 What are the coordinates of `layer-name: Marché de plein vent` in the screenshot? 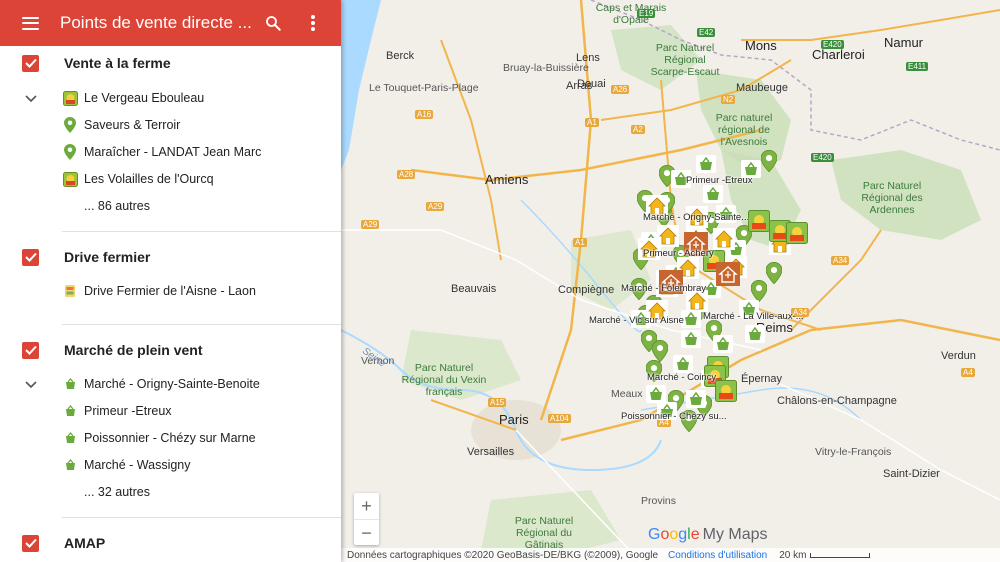 It's located at (133, 350).